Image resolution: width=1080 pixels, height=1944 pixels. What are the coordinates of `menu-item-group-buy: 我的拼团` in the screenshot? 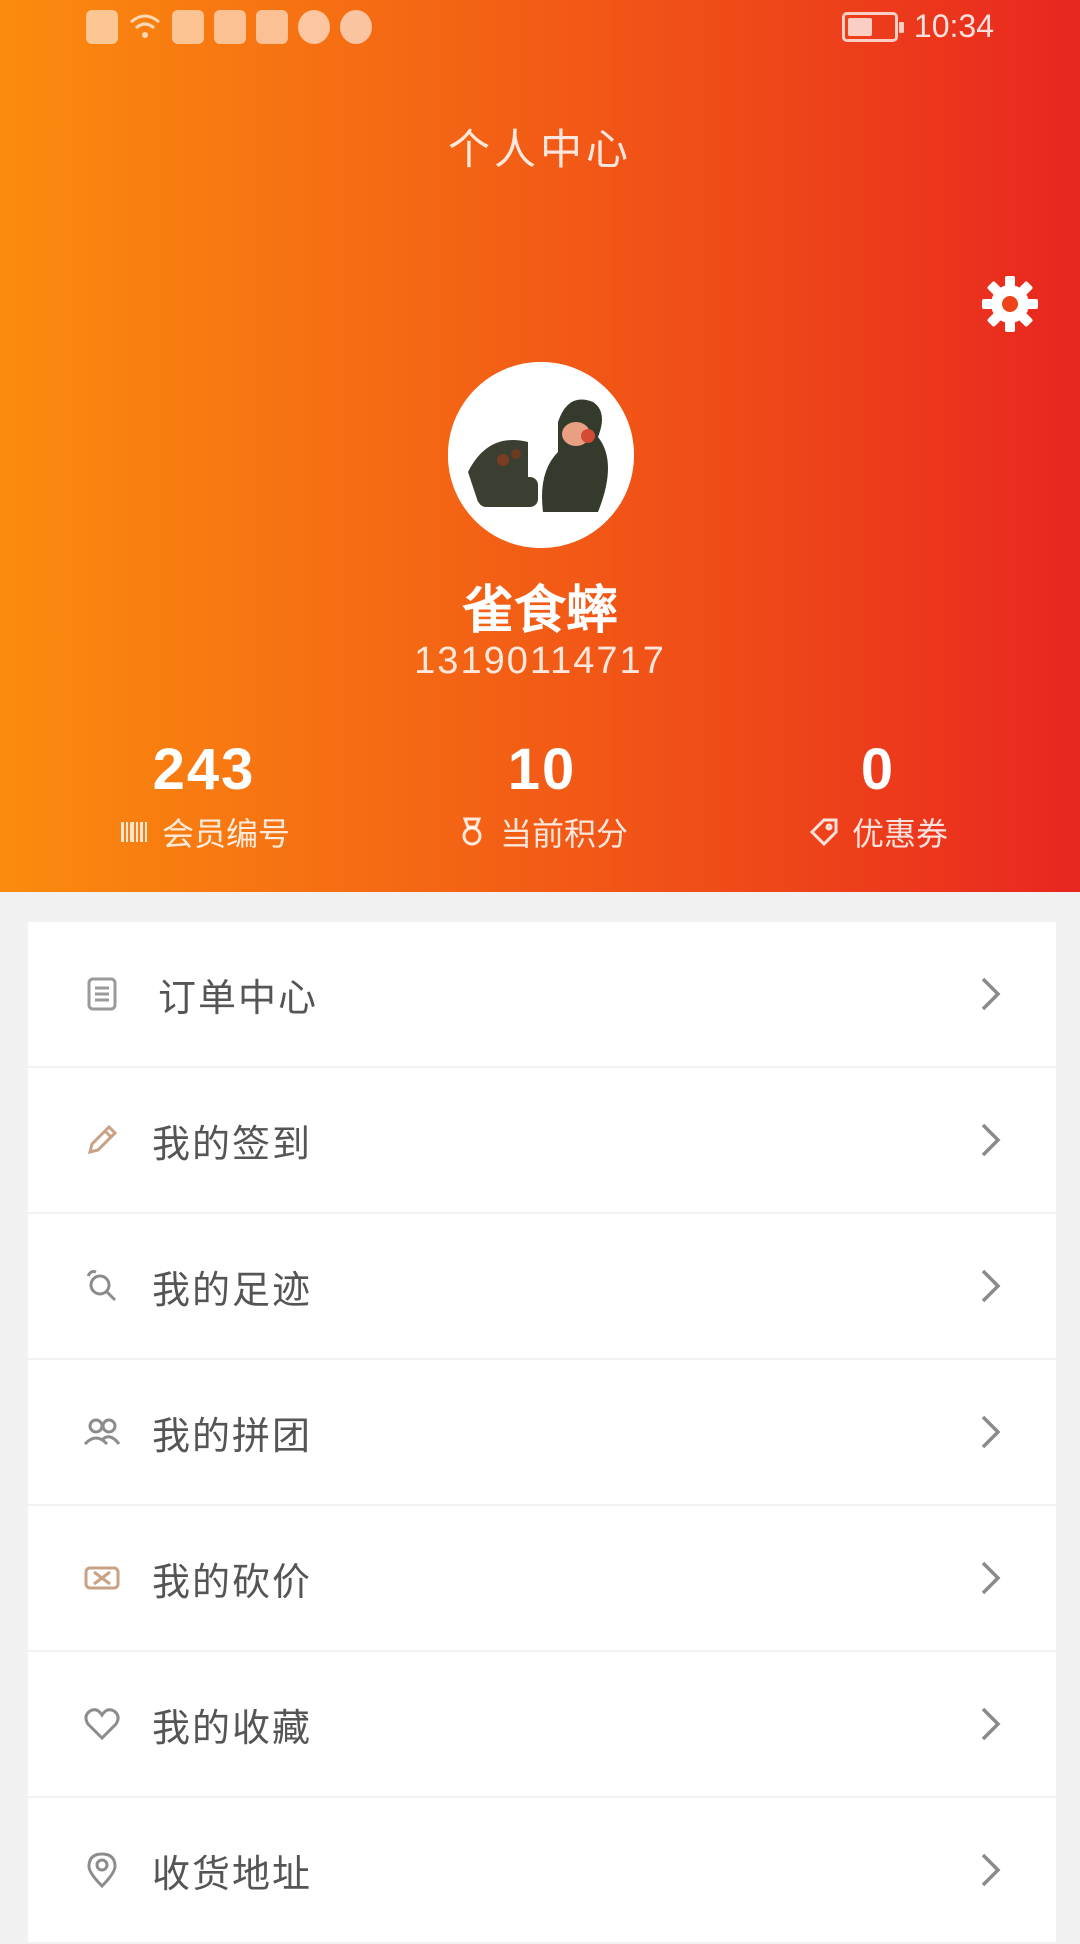 It's located at (542, 1432).